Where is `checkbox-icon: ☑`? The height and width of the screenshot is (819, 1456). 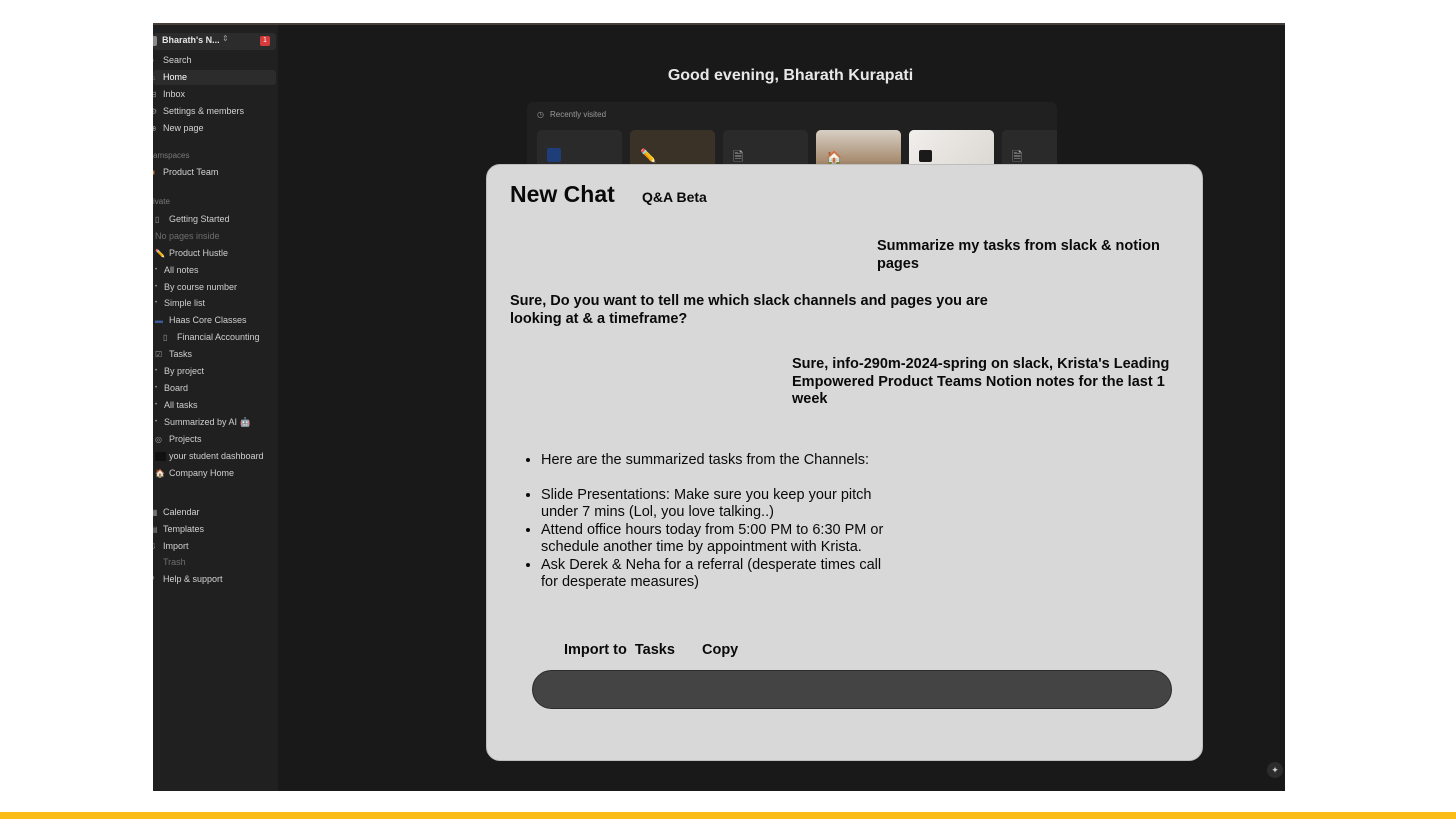
checkbox-icon: ☑ is located at coordinates (159, 354).